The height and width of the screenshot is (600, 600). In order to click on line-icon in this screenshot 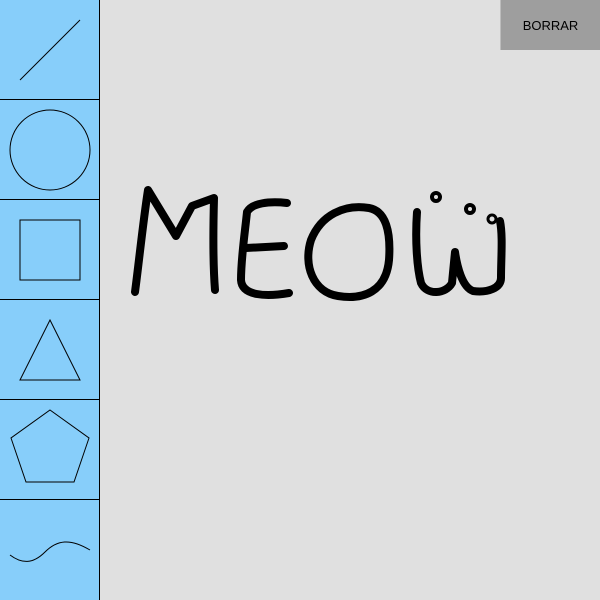, I will do `click(50, 50)`.